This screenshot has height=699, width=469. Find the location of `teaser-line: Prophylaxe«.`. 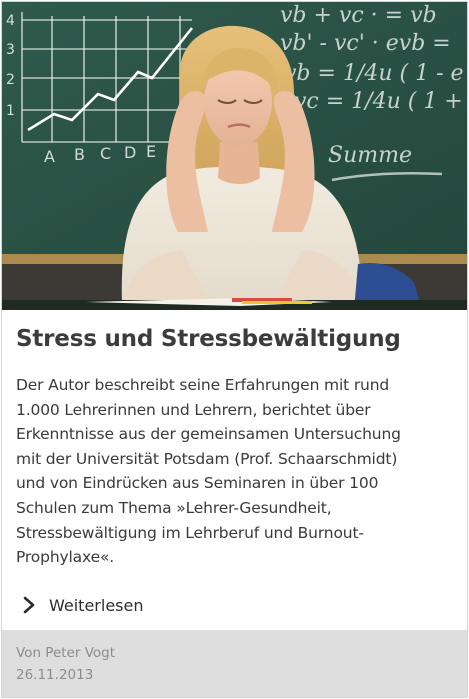

teaser-line: Prophylaxe«. is located at coordinates (65, 557).